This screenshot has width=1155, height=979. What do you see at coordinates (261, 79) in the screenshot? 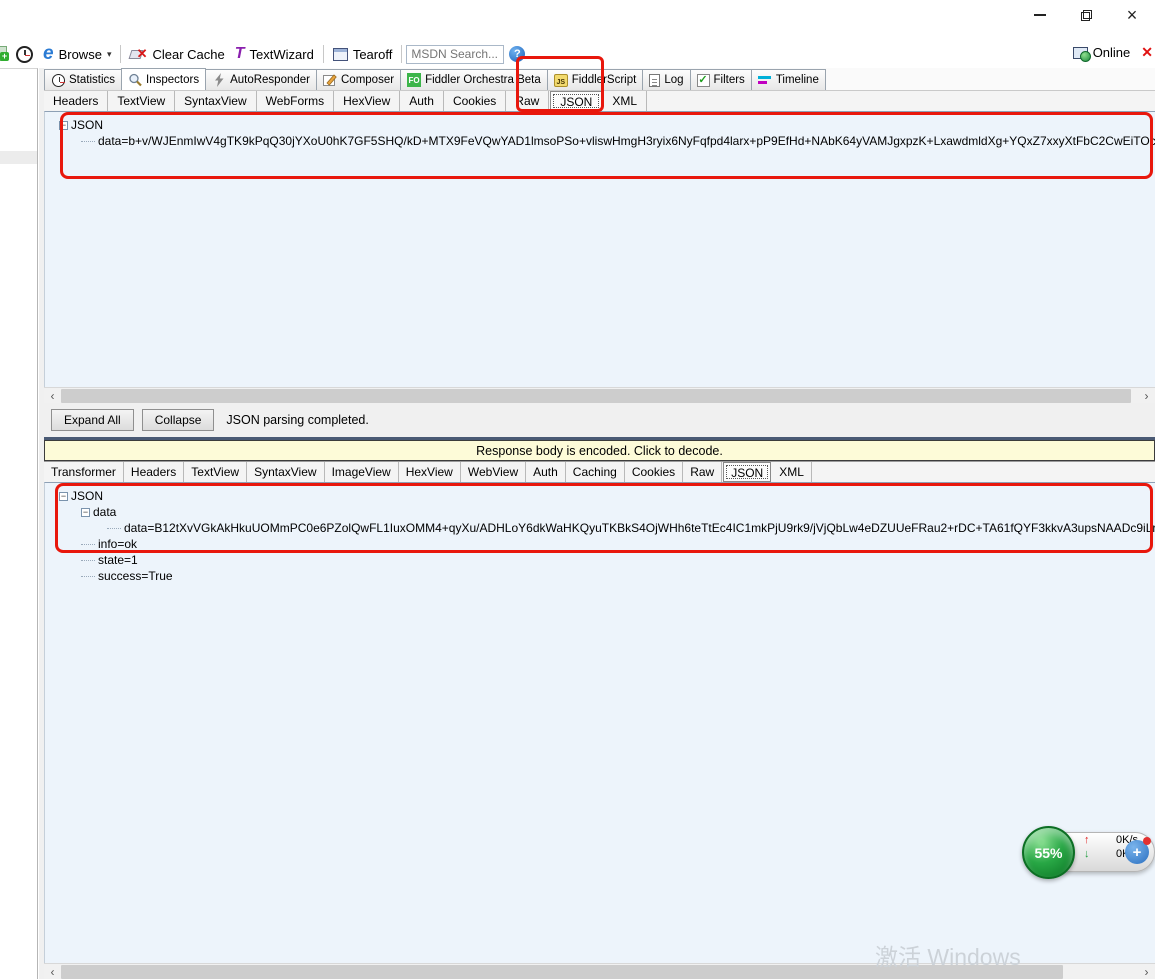
I see `tab-autoresponder: AutoResponder` at bounding box center [261, 79].